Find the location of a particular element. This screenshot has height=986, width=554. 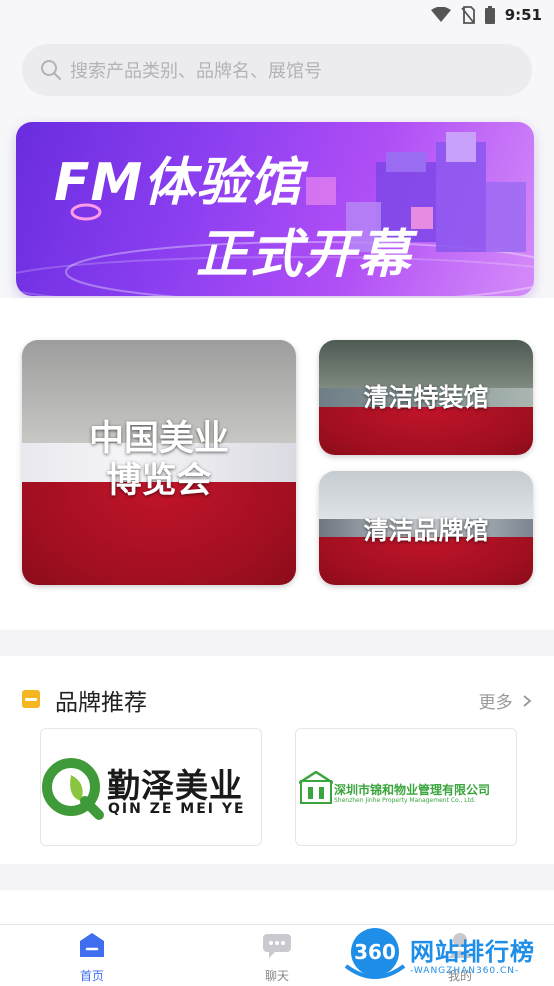

qinze-logo-icon is located at coordinates (73, 789).